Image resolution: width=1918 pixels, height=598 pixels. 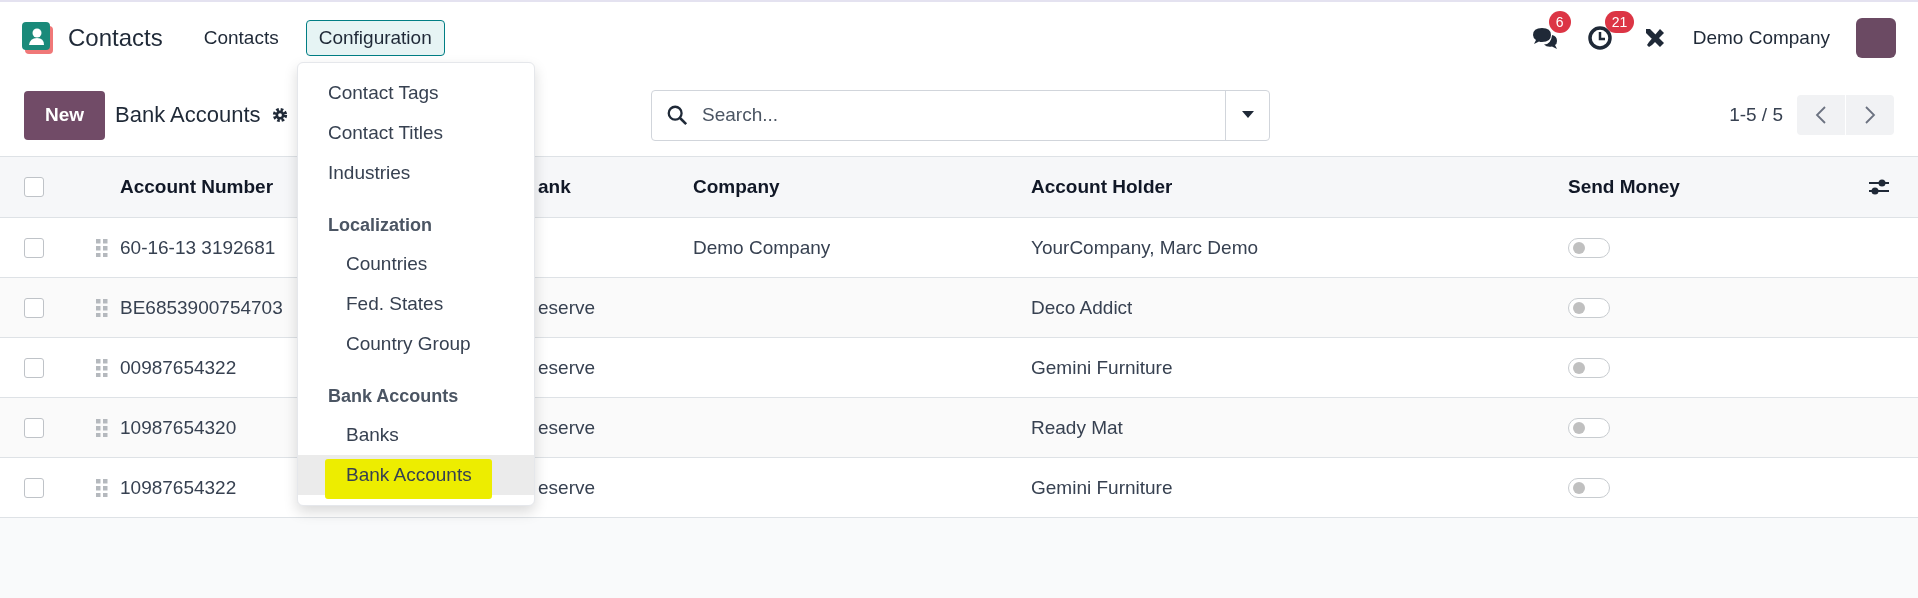 What do you see at coordinates (1247, 115) in the screenshot?
I see `caret-icon` at bounding box center [1247, 115].